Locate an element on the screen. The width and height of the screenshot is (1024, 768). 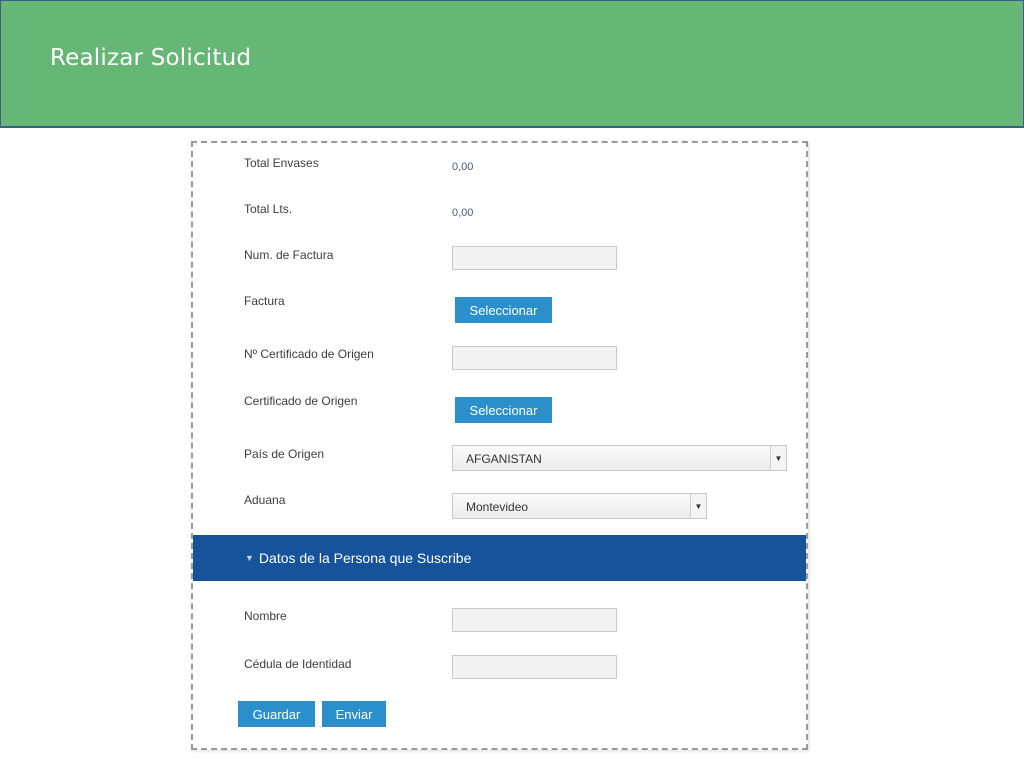
num-certificado-label: Nº Certificado de Origen is located at coordinates (309, 354).